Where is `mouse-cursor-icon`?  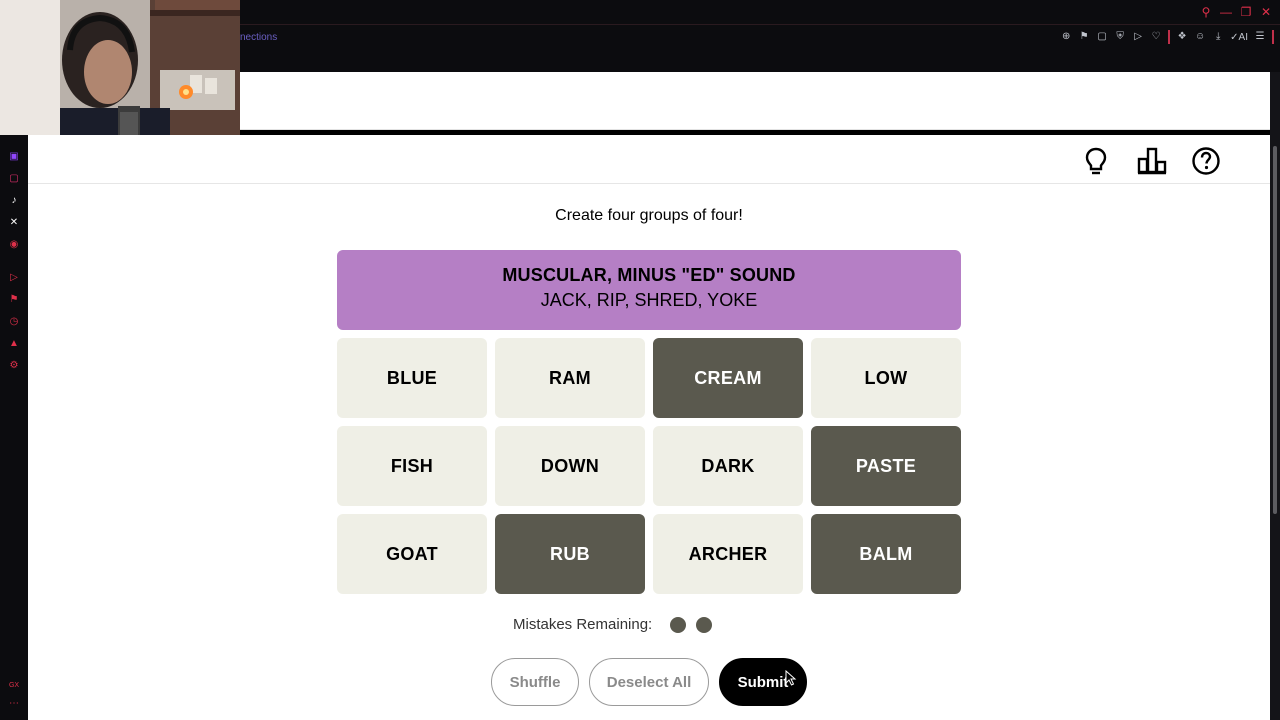
mouse-cursor-icon is located at coordinates (791, 678).